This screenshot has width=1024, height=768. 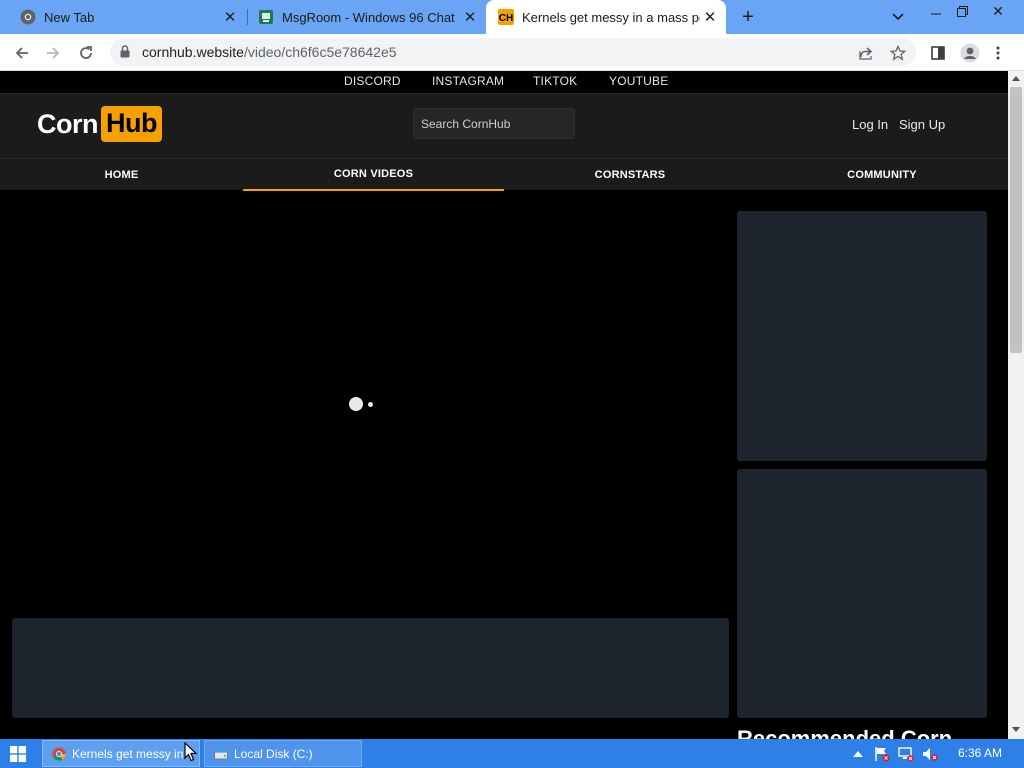 I want to click on address-bar: cornhub.website/video/ch6f6c5e78642e5, so click(x=513, y=52).